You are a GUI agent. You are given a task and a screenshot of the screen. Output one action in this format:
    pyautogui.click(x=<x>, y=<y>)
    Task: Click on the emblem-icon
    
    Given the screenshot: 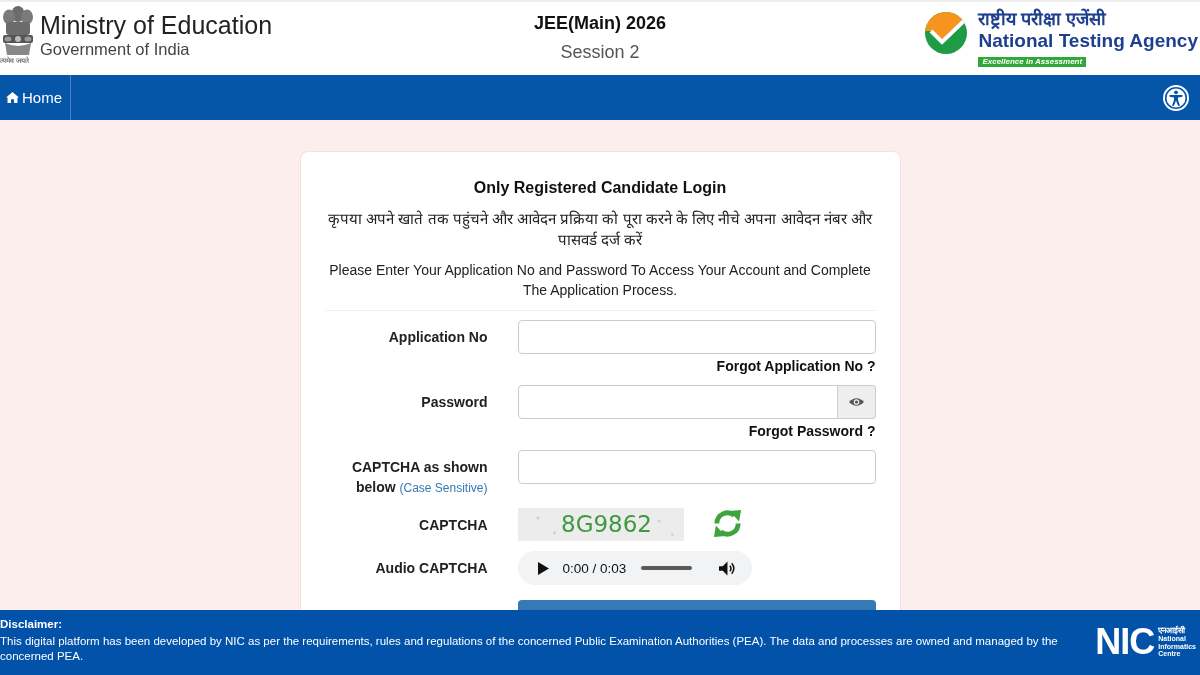 What is the action you would take?
    pyautogui.click(x=18, y=30)
    